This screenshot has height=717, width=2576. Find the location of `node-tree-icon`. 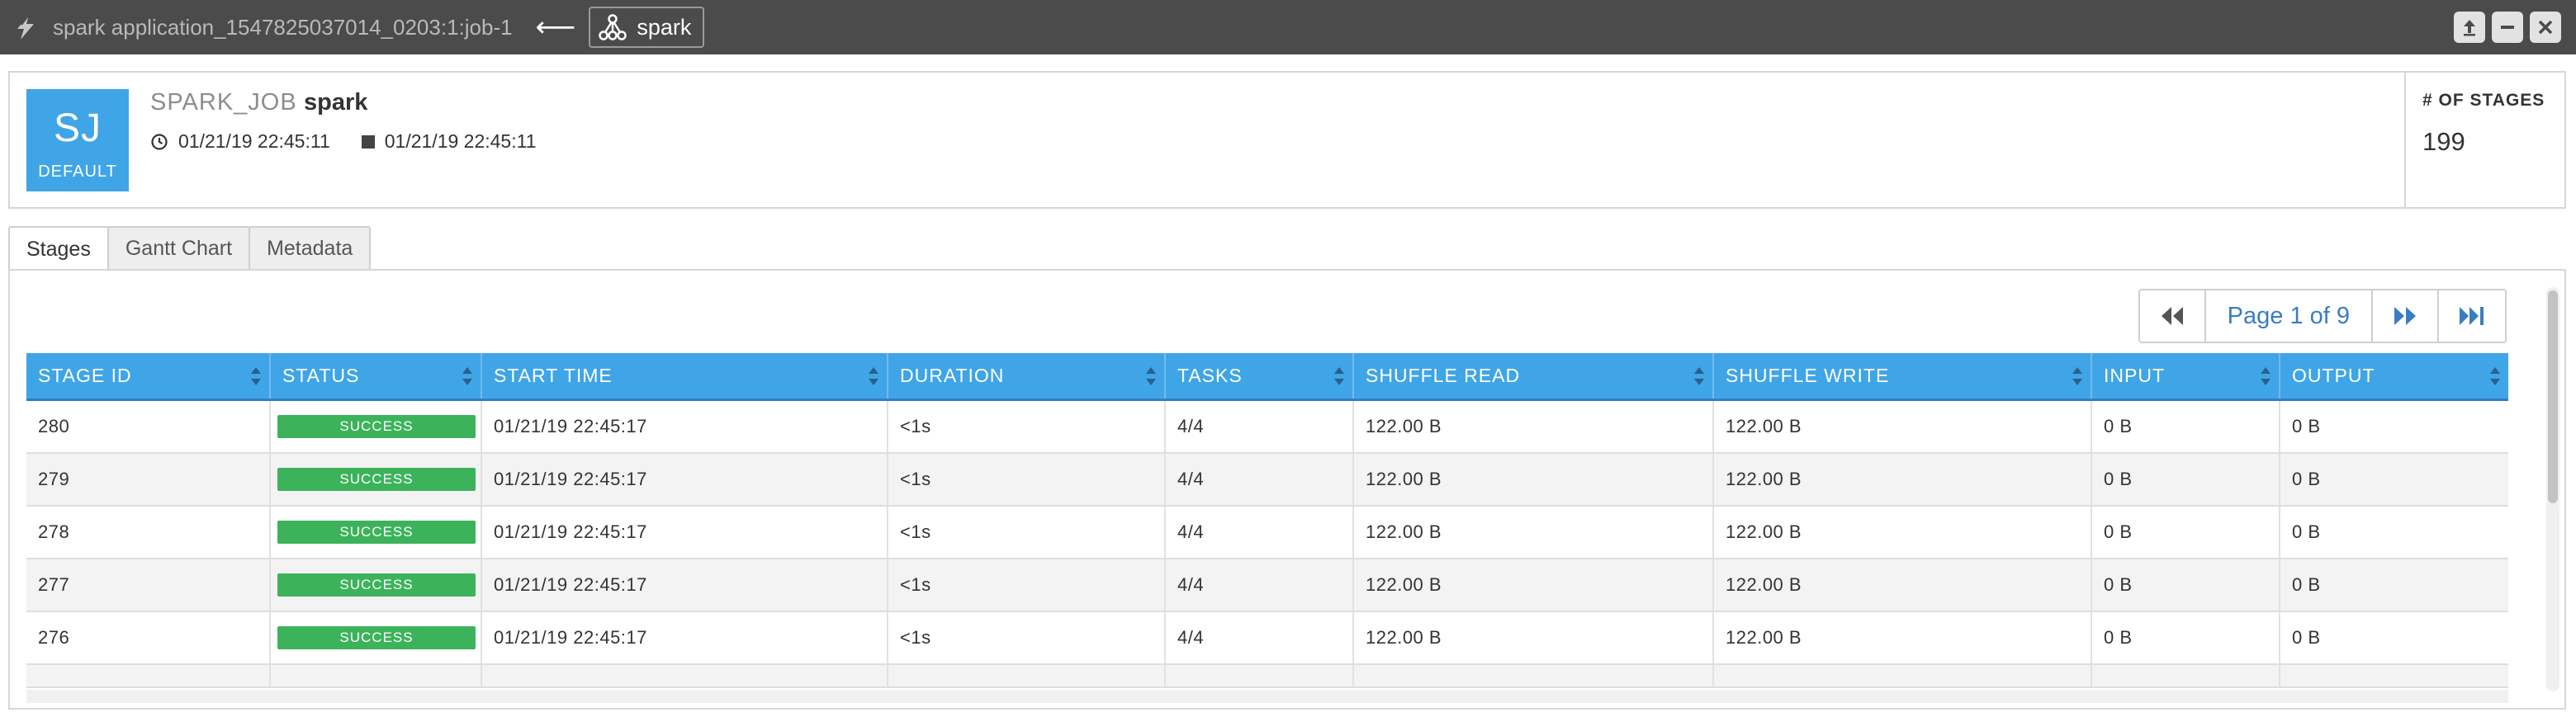

node-tree-icon is located at coordinates (613, 27).